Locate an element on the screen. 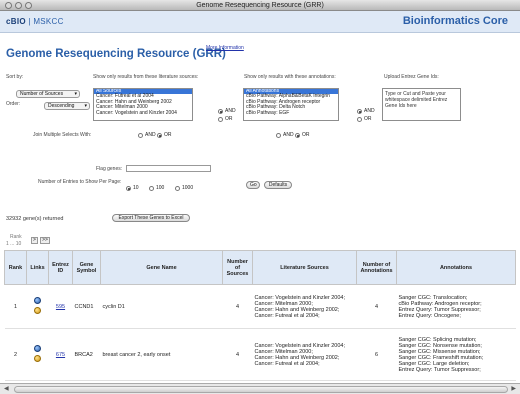 The width and height of the screenshot is (520, 394). scroll-left-arrow-icon: ◀ is located at coordinates (6, 388).